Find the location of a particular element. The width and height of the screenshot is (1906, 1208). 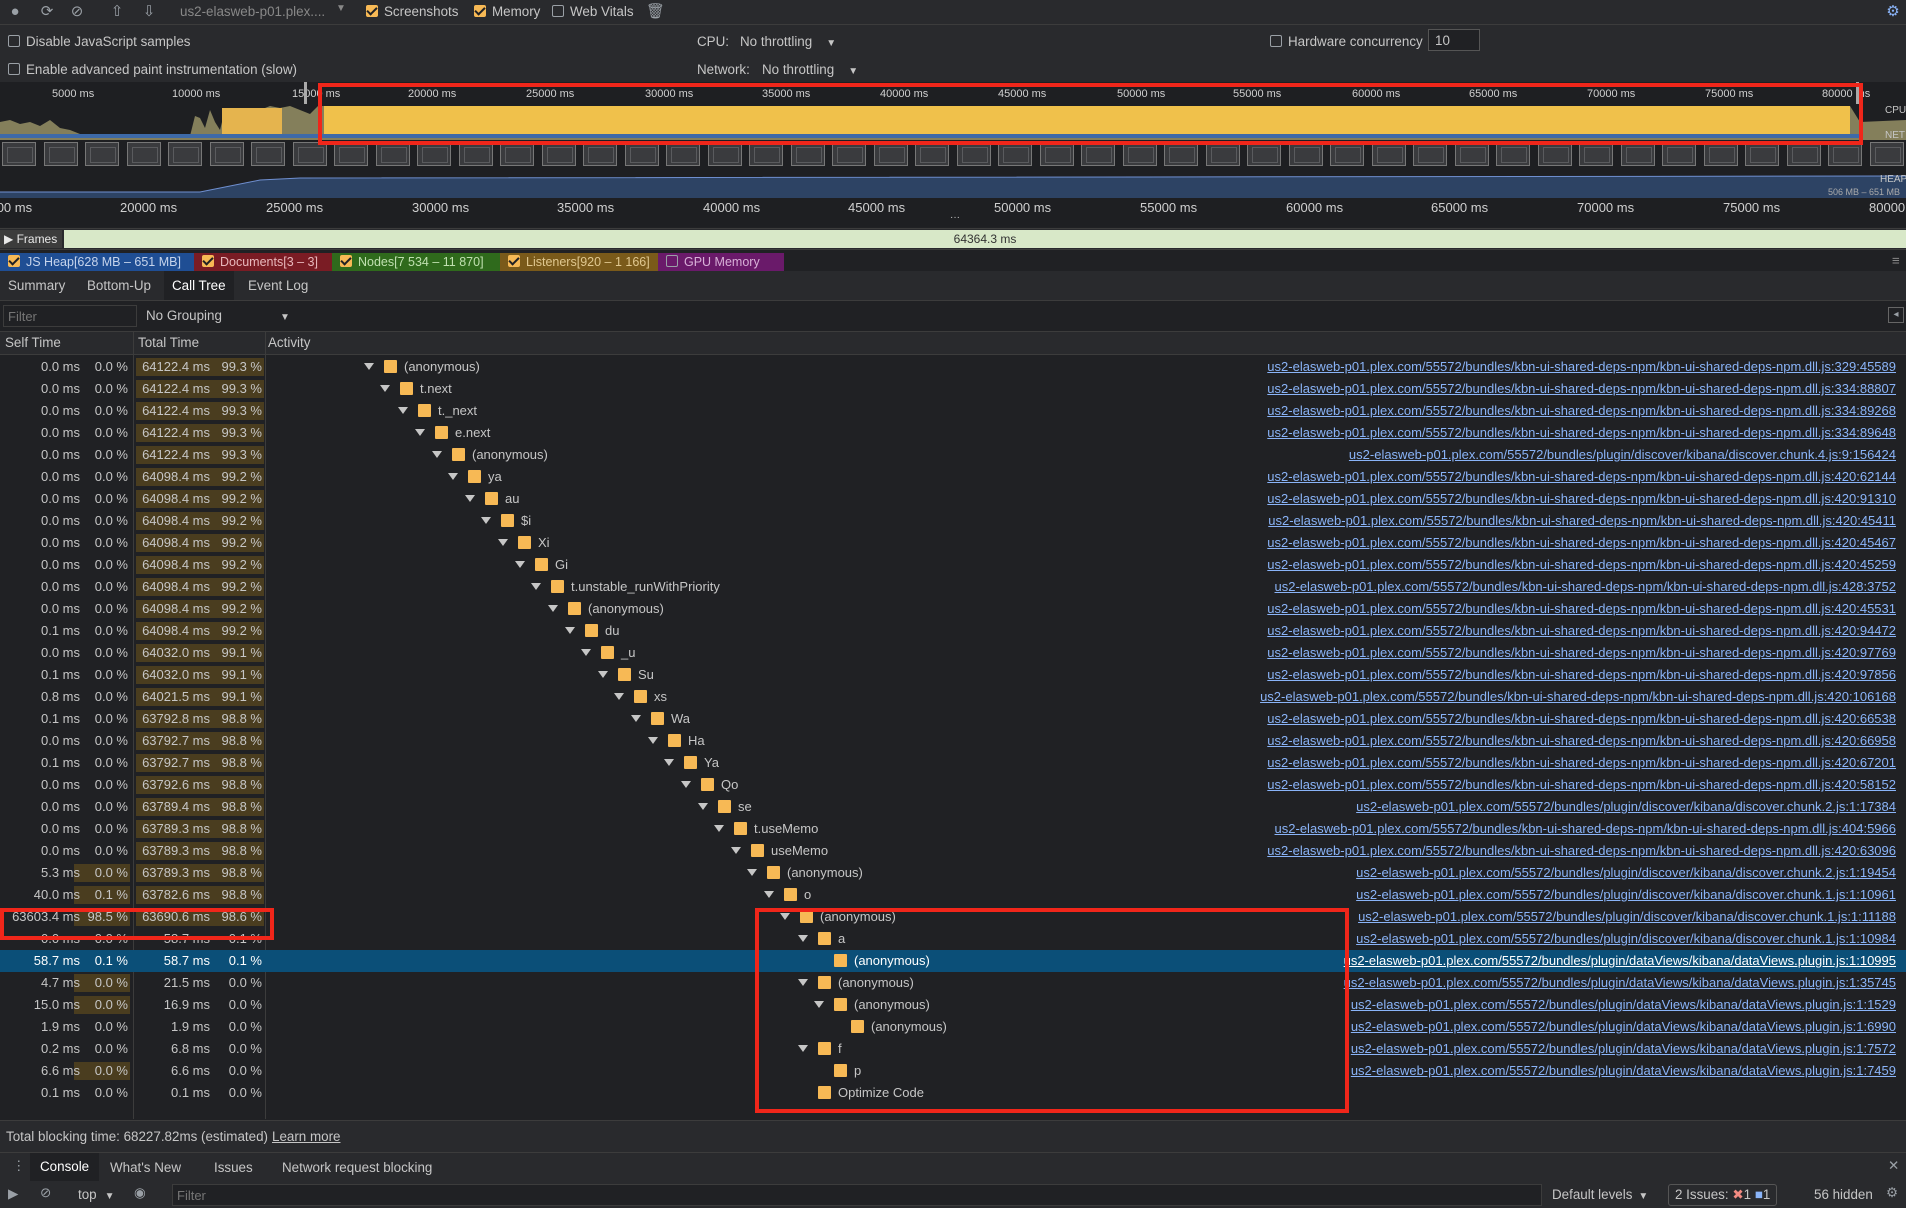

frames-track: ▶ Frames 64364.3 ms is located at coordinates (953, 239).